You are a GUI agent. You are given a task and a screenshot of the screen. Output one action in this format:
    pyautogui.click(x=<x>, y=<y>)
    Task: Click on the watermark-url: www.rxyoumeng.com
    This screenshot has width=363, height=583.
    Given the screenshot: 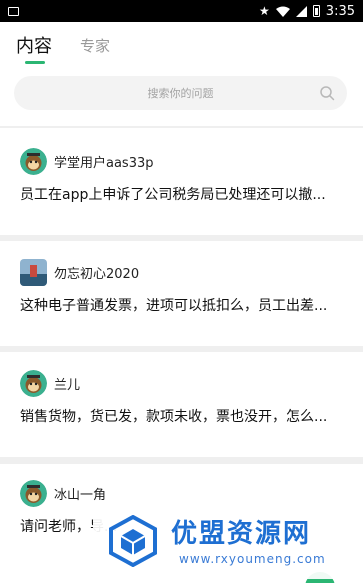 What is the action you would take?
    pyautogui.click(x=252, y=559)
    